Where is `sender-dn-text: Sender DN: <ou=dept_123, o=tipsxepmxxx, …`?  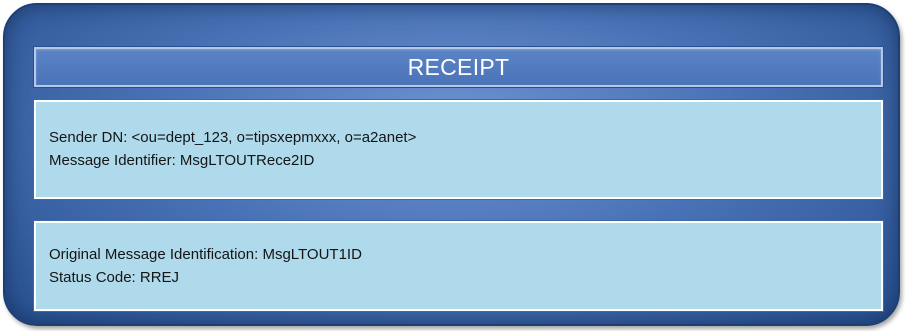
sender-dn-text: Sender DN: <ou=dept_123, o=tipsxepmxxx, … is located at coordinates (233, 137).